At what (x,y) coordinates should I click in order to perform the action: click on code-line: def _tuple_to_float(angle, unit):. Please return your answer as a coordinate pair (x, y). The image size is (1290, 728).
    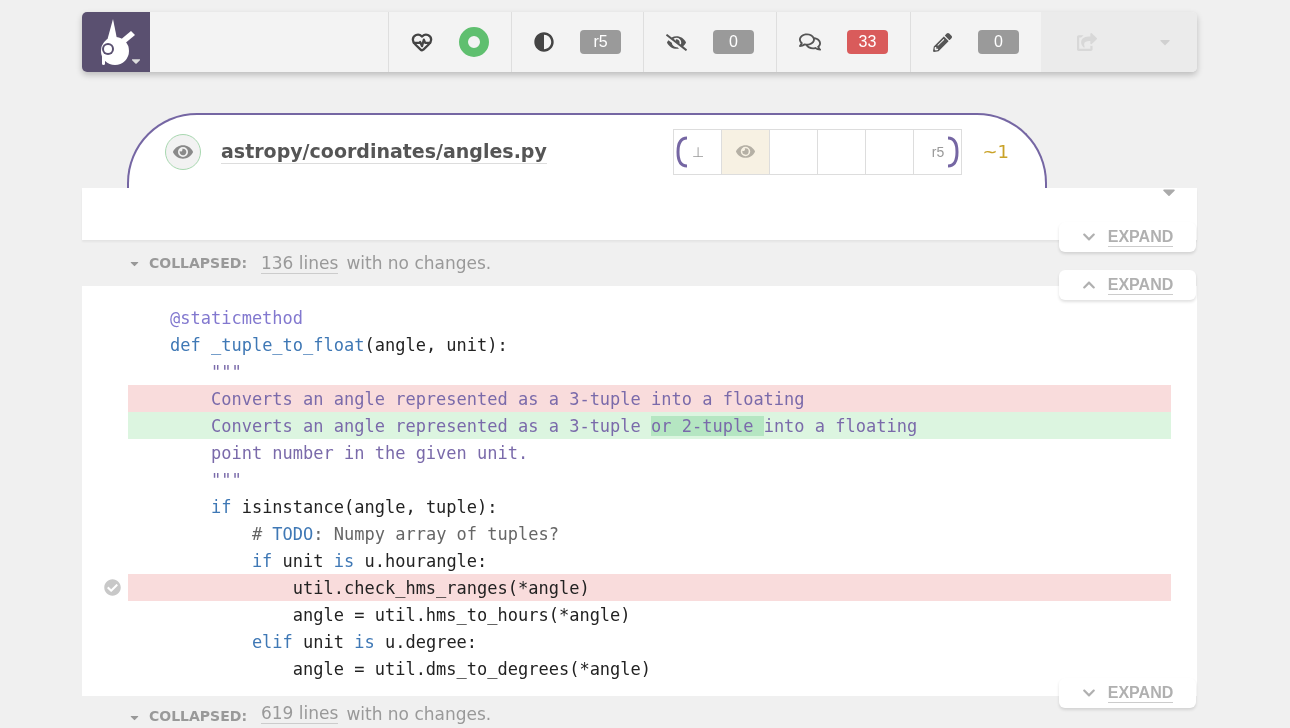
    Looking at the image, I should click on (339, 344).